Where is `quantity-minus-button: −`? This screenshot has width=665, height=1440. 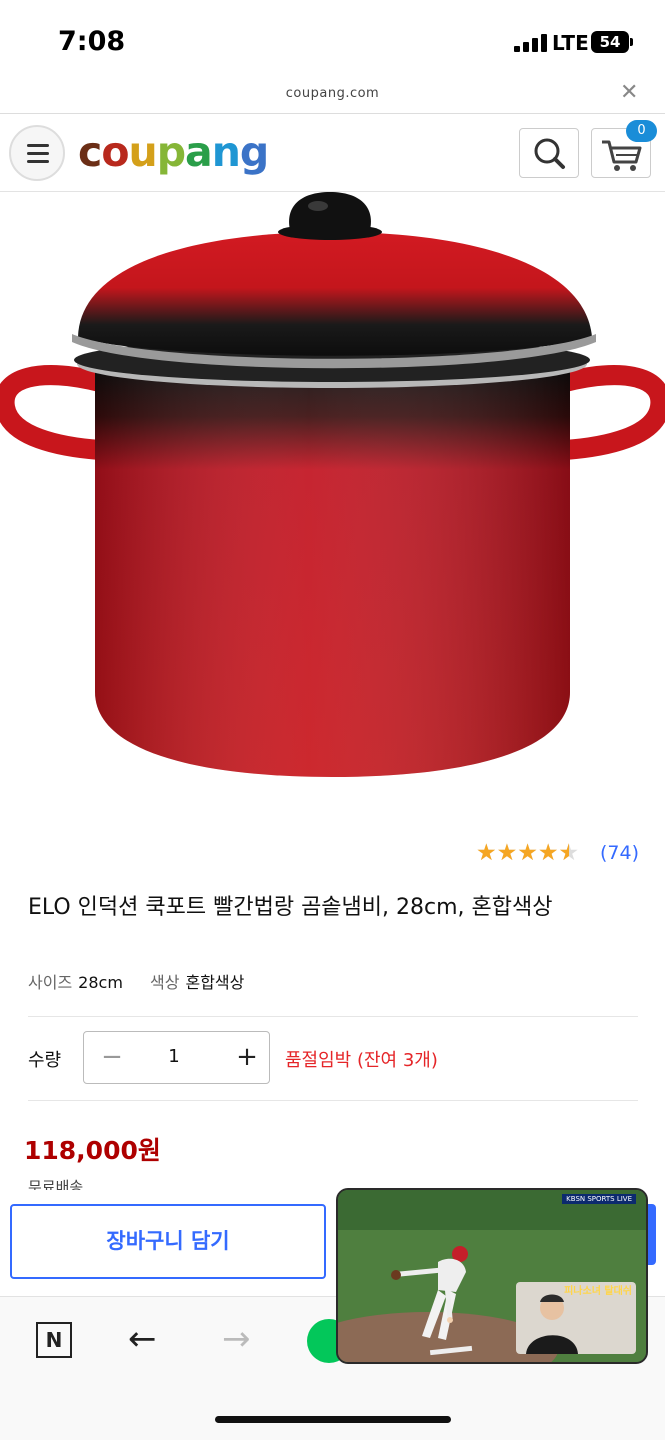
quantity-minus-button: − is located at coordinates (112, 1058).